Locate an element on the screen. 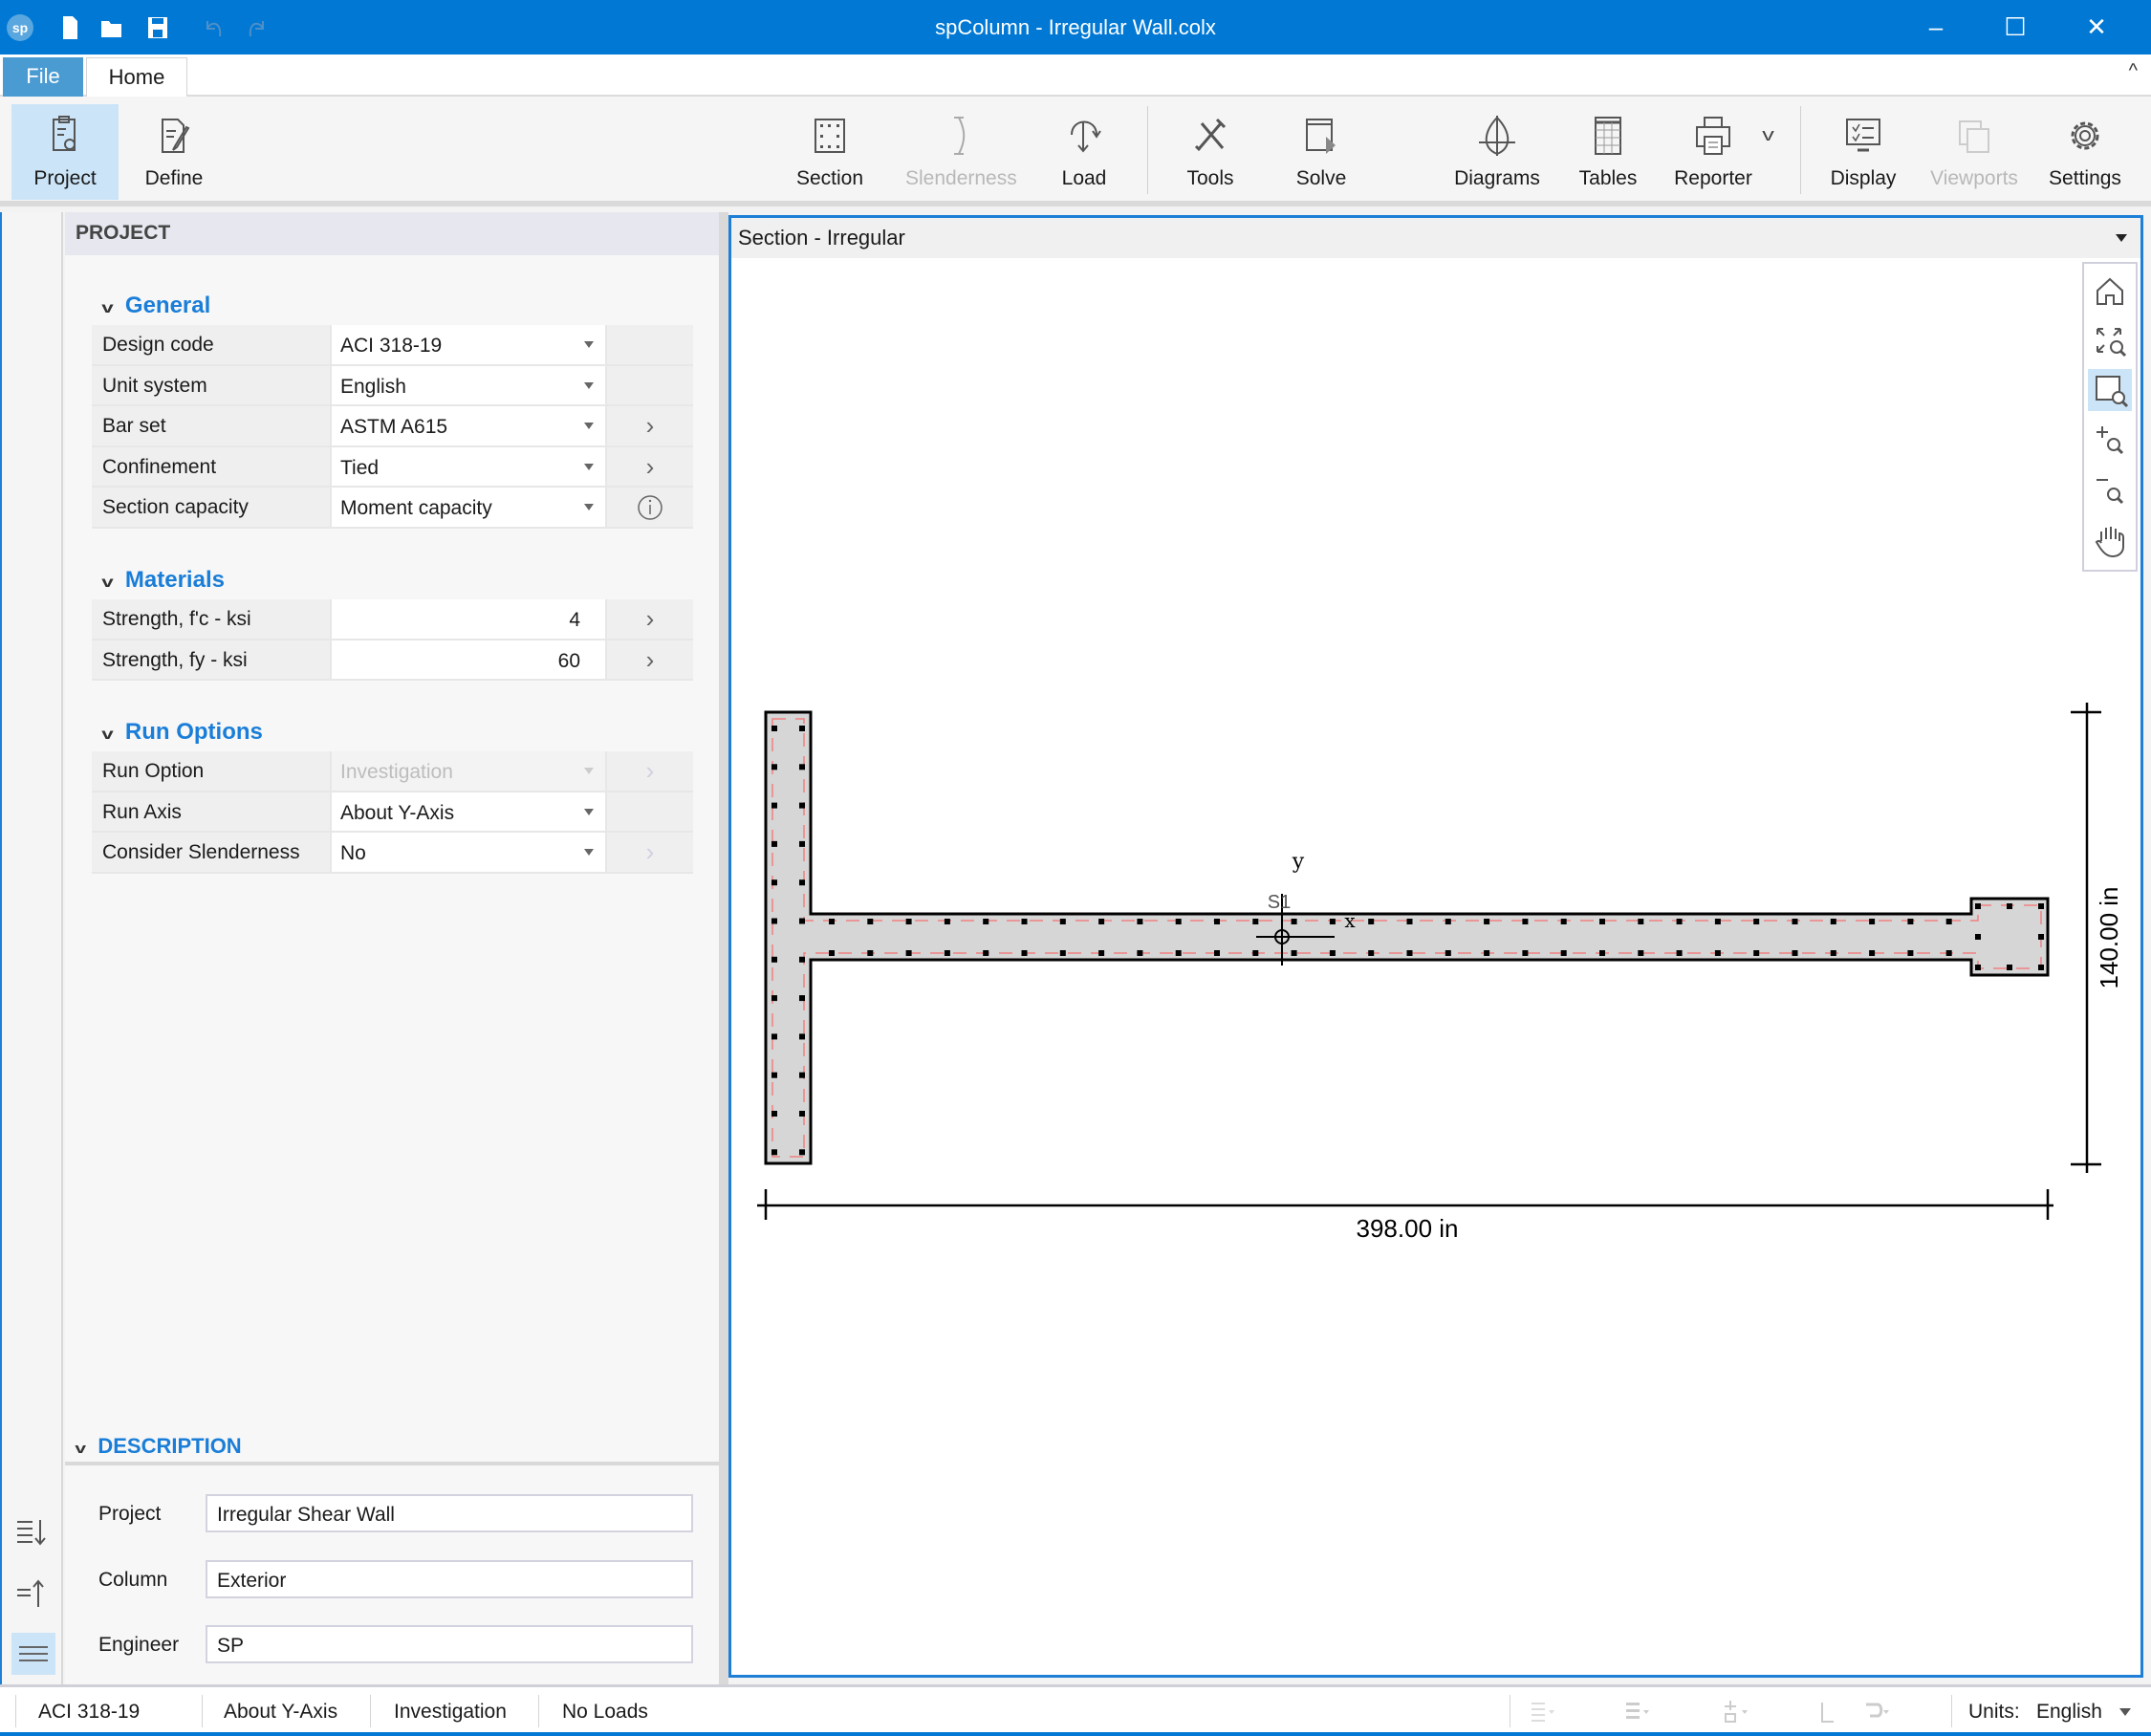  design-code-select: ACI 318-19 is located at coordinates (468, 344).